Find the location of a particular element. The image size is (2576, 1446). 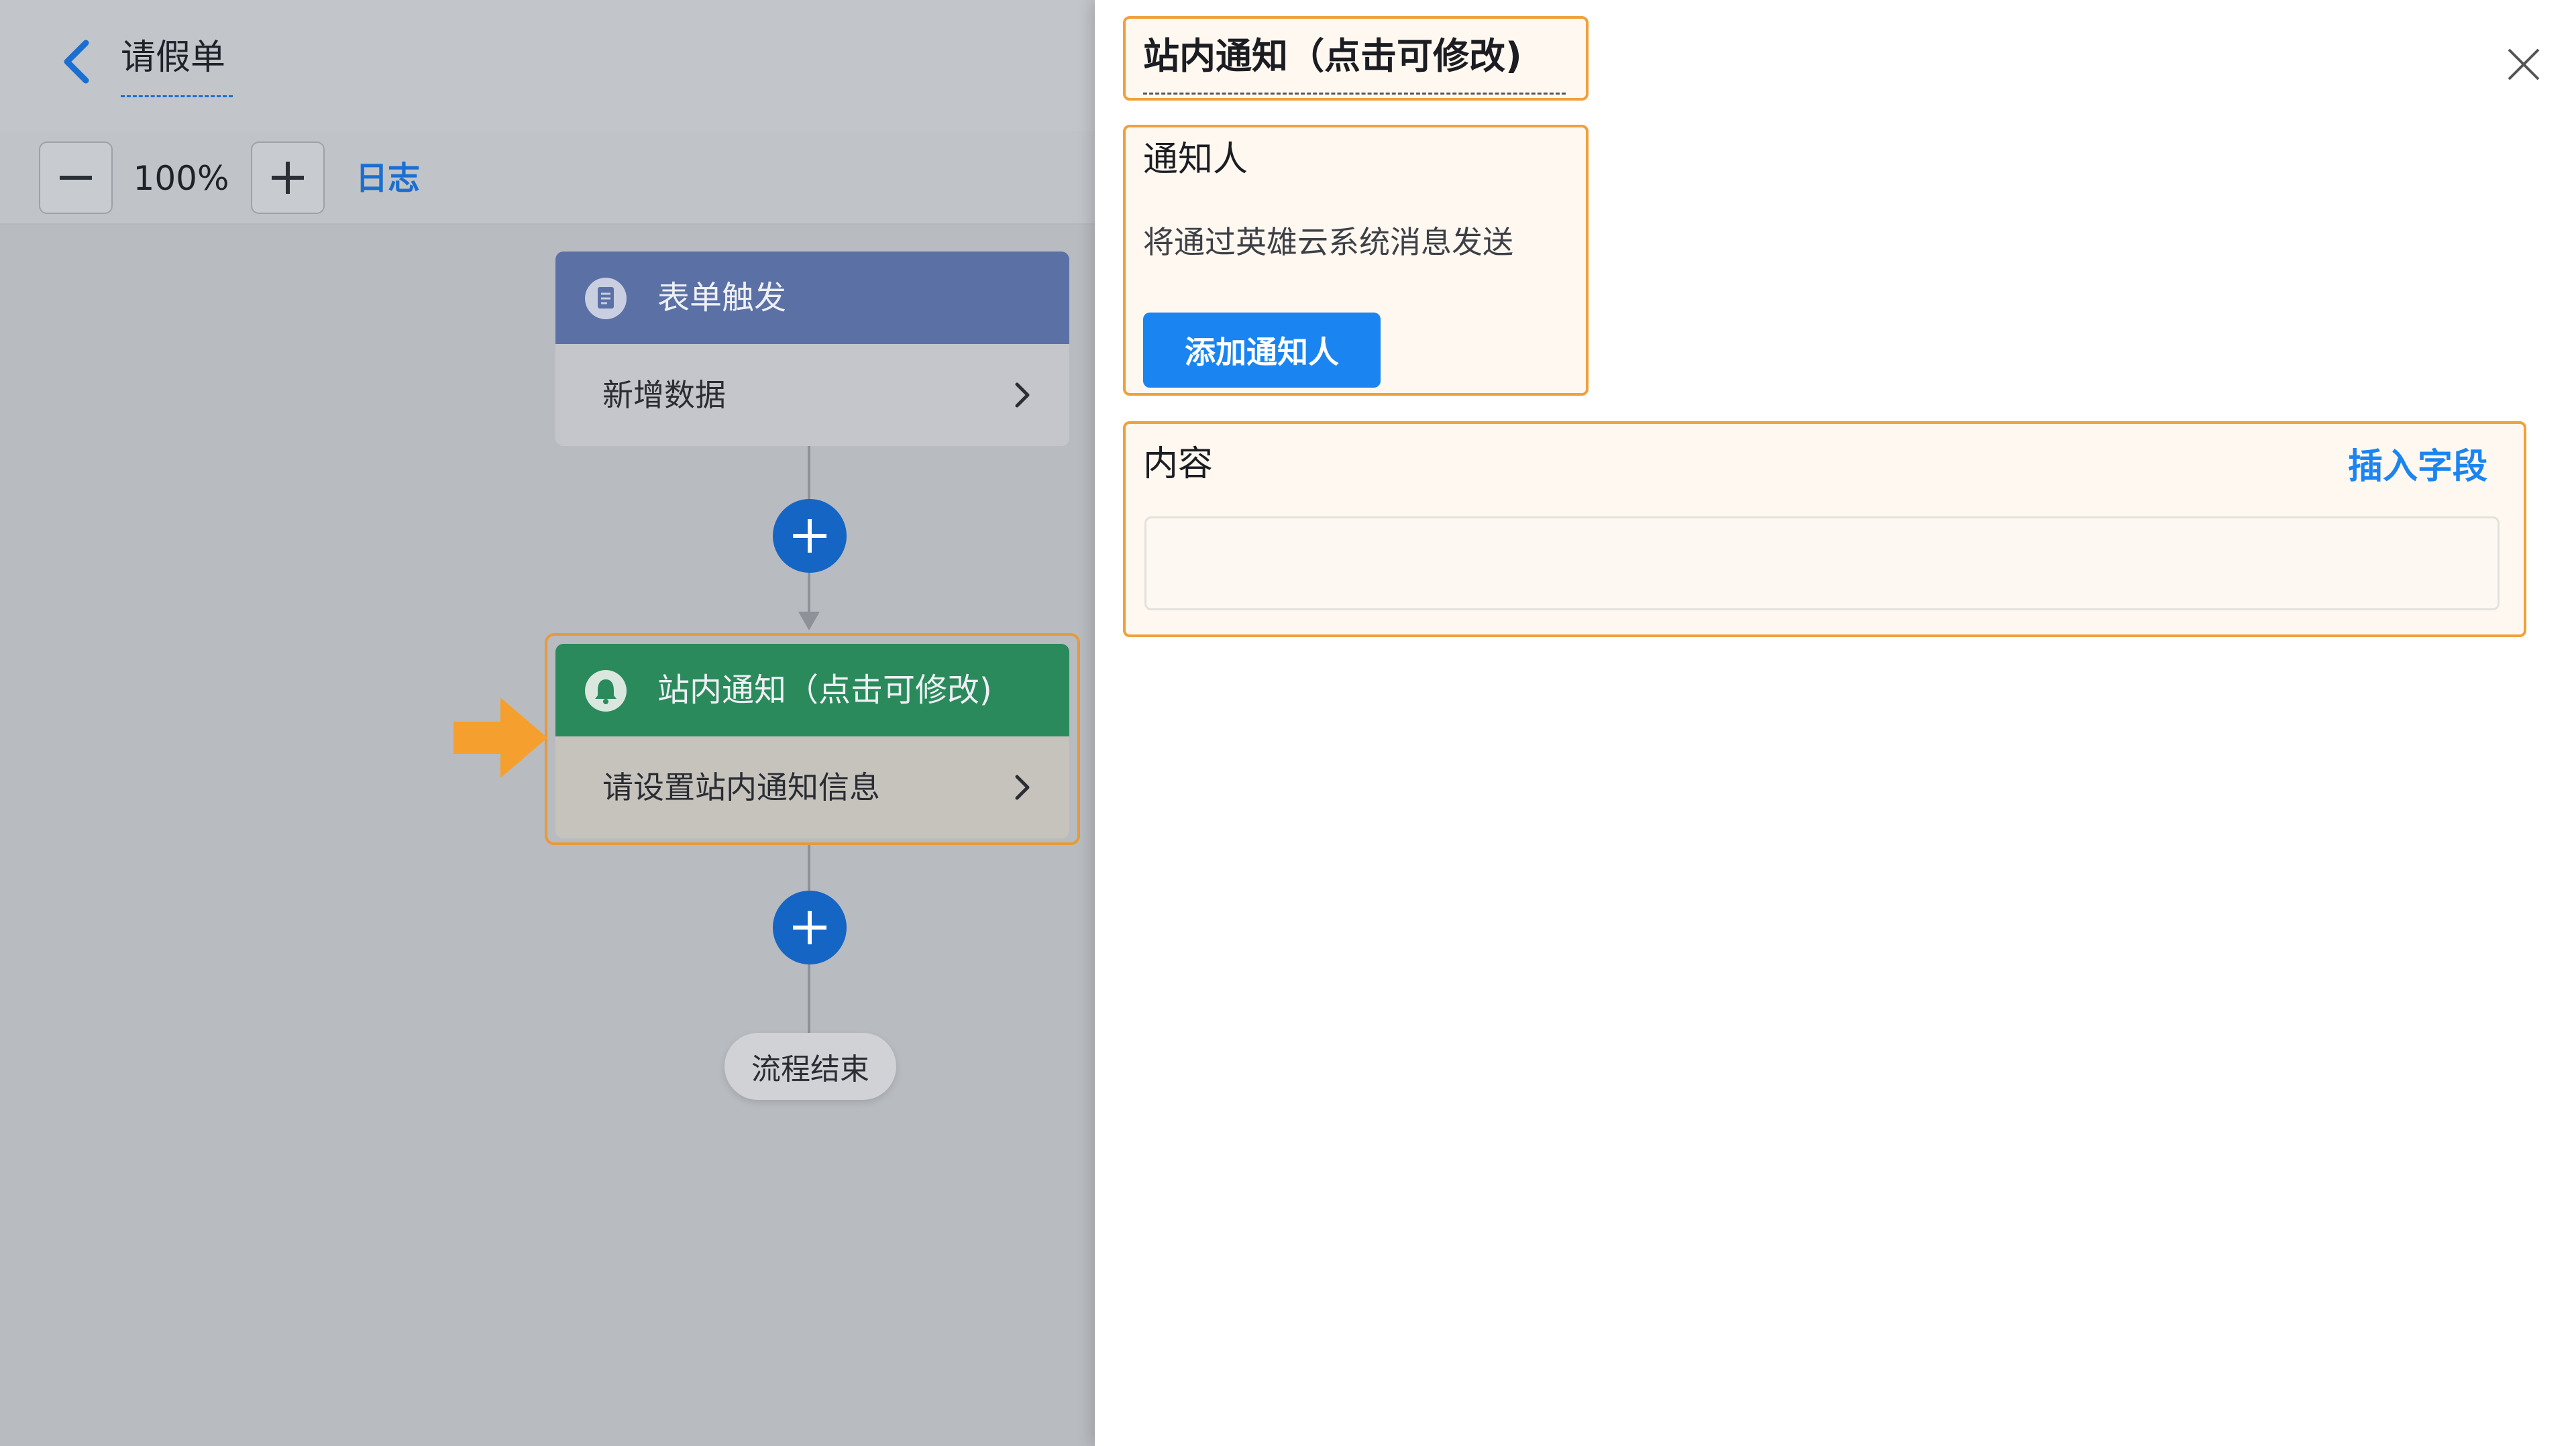

page-title: 请假单 is located at coordinates (173, 58).